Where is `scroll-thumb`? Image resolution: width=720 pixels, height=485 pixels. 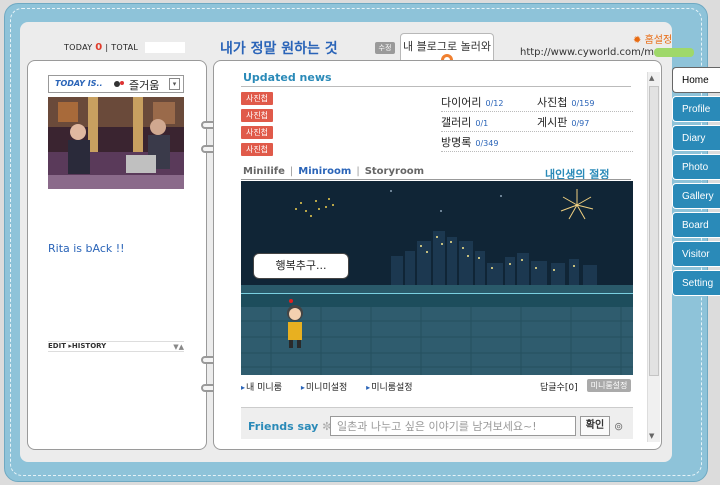
scroll-thumb is located at coordinates (654, 231).